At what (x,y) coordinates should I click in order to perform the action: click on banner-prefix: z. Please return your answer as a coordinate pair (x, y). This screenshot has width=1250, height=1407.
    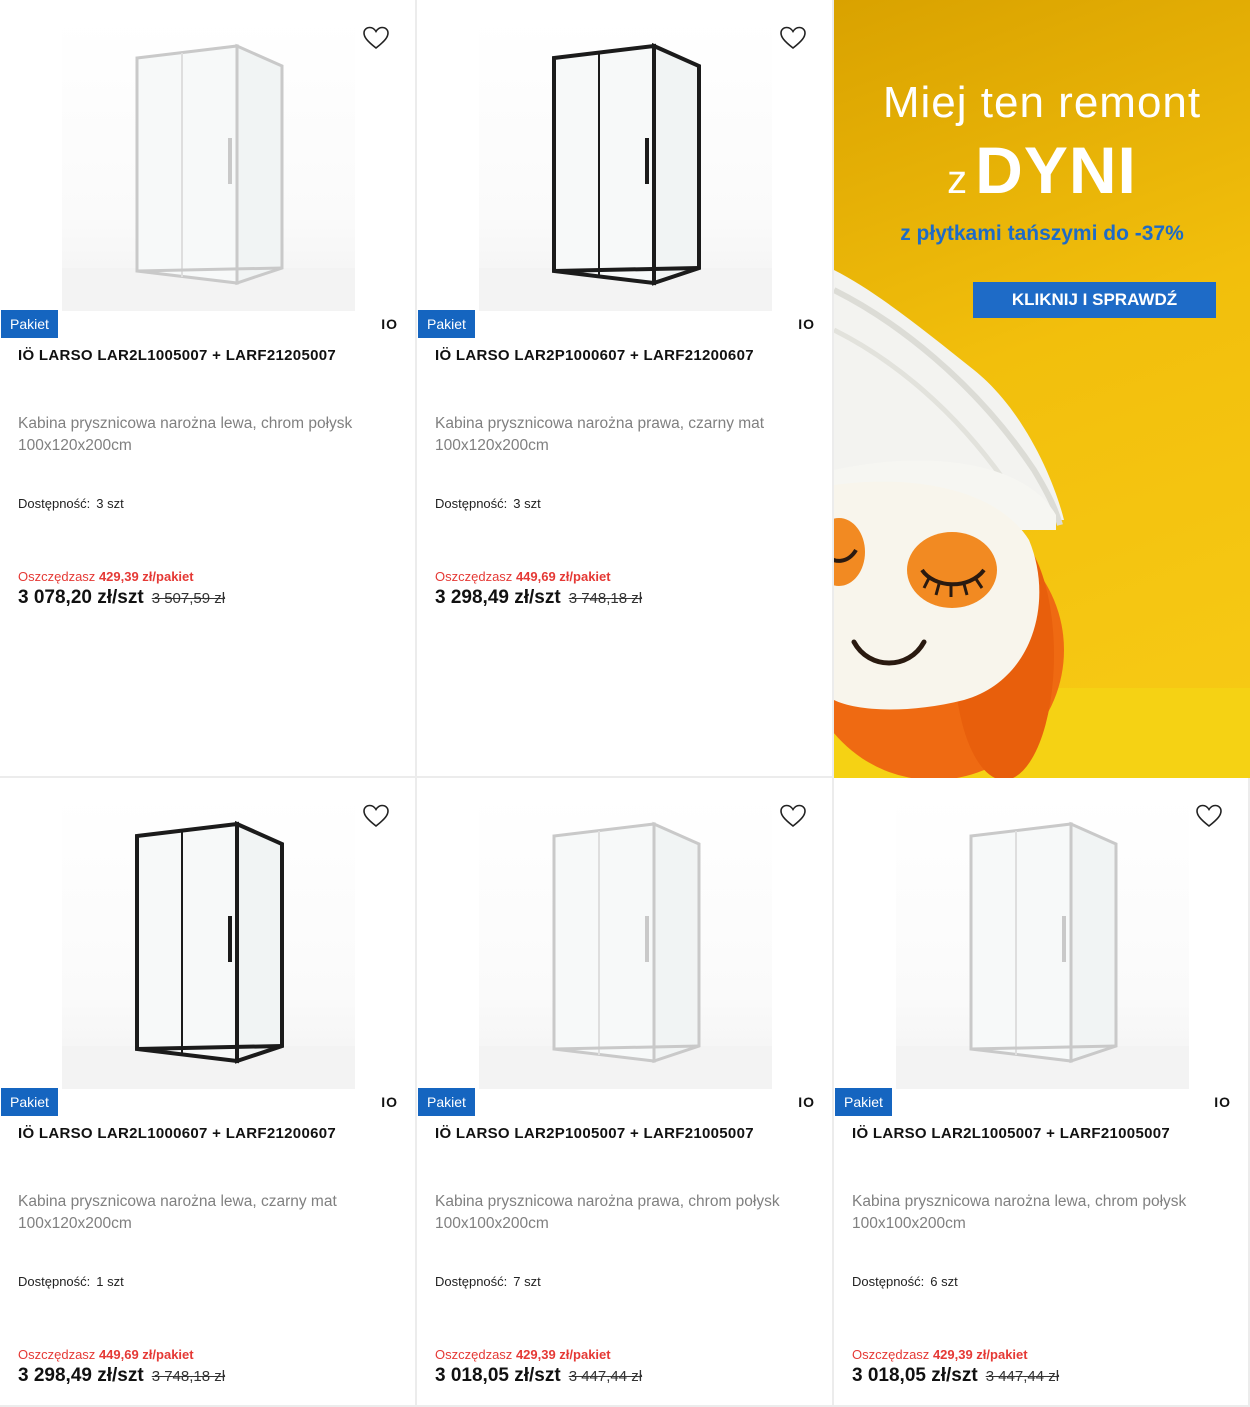
    Looking at the image, I should click on (957, 180).